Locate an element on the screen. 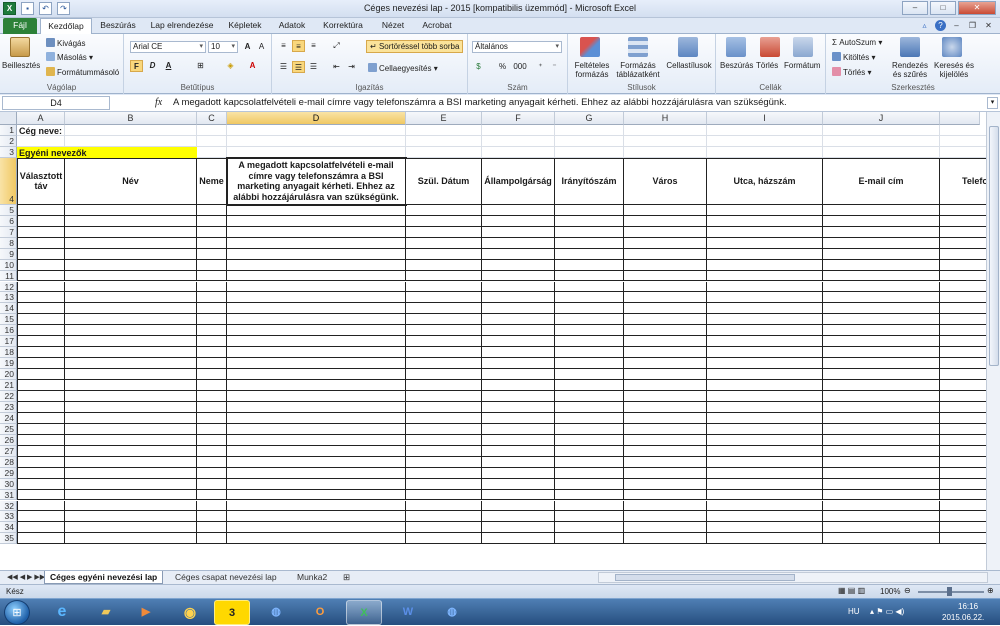  find-select-button: Keresés és kijelölés is located at coordinates (954, 70).